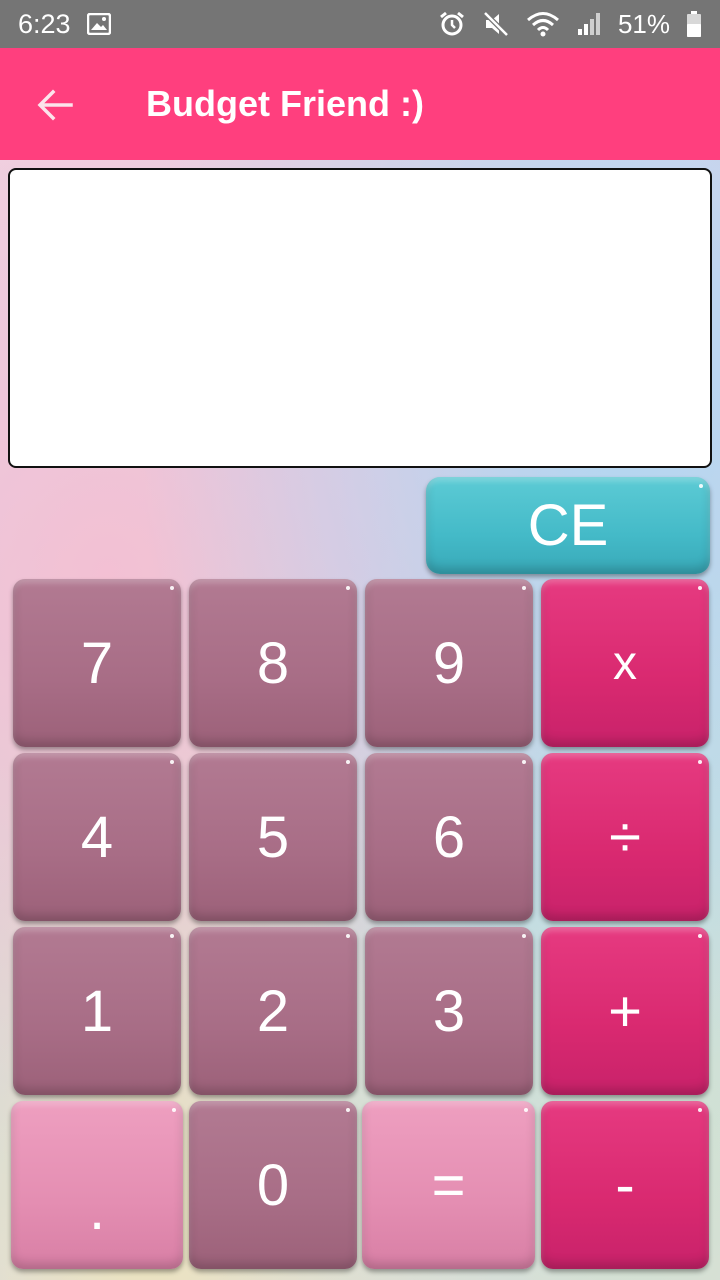  Describe the element at coordinates (449, 663) in the screenshot. I see `digit-9-button: 9` at that location.